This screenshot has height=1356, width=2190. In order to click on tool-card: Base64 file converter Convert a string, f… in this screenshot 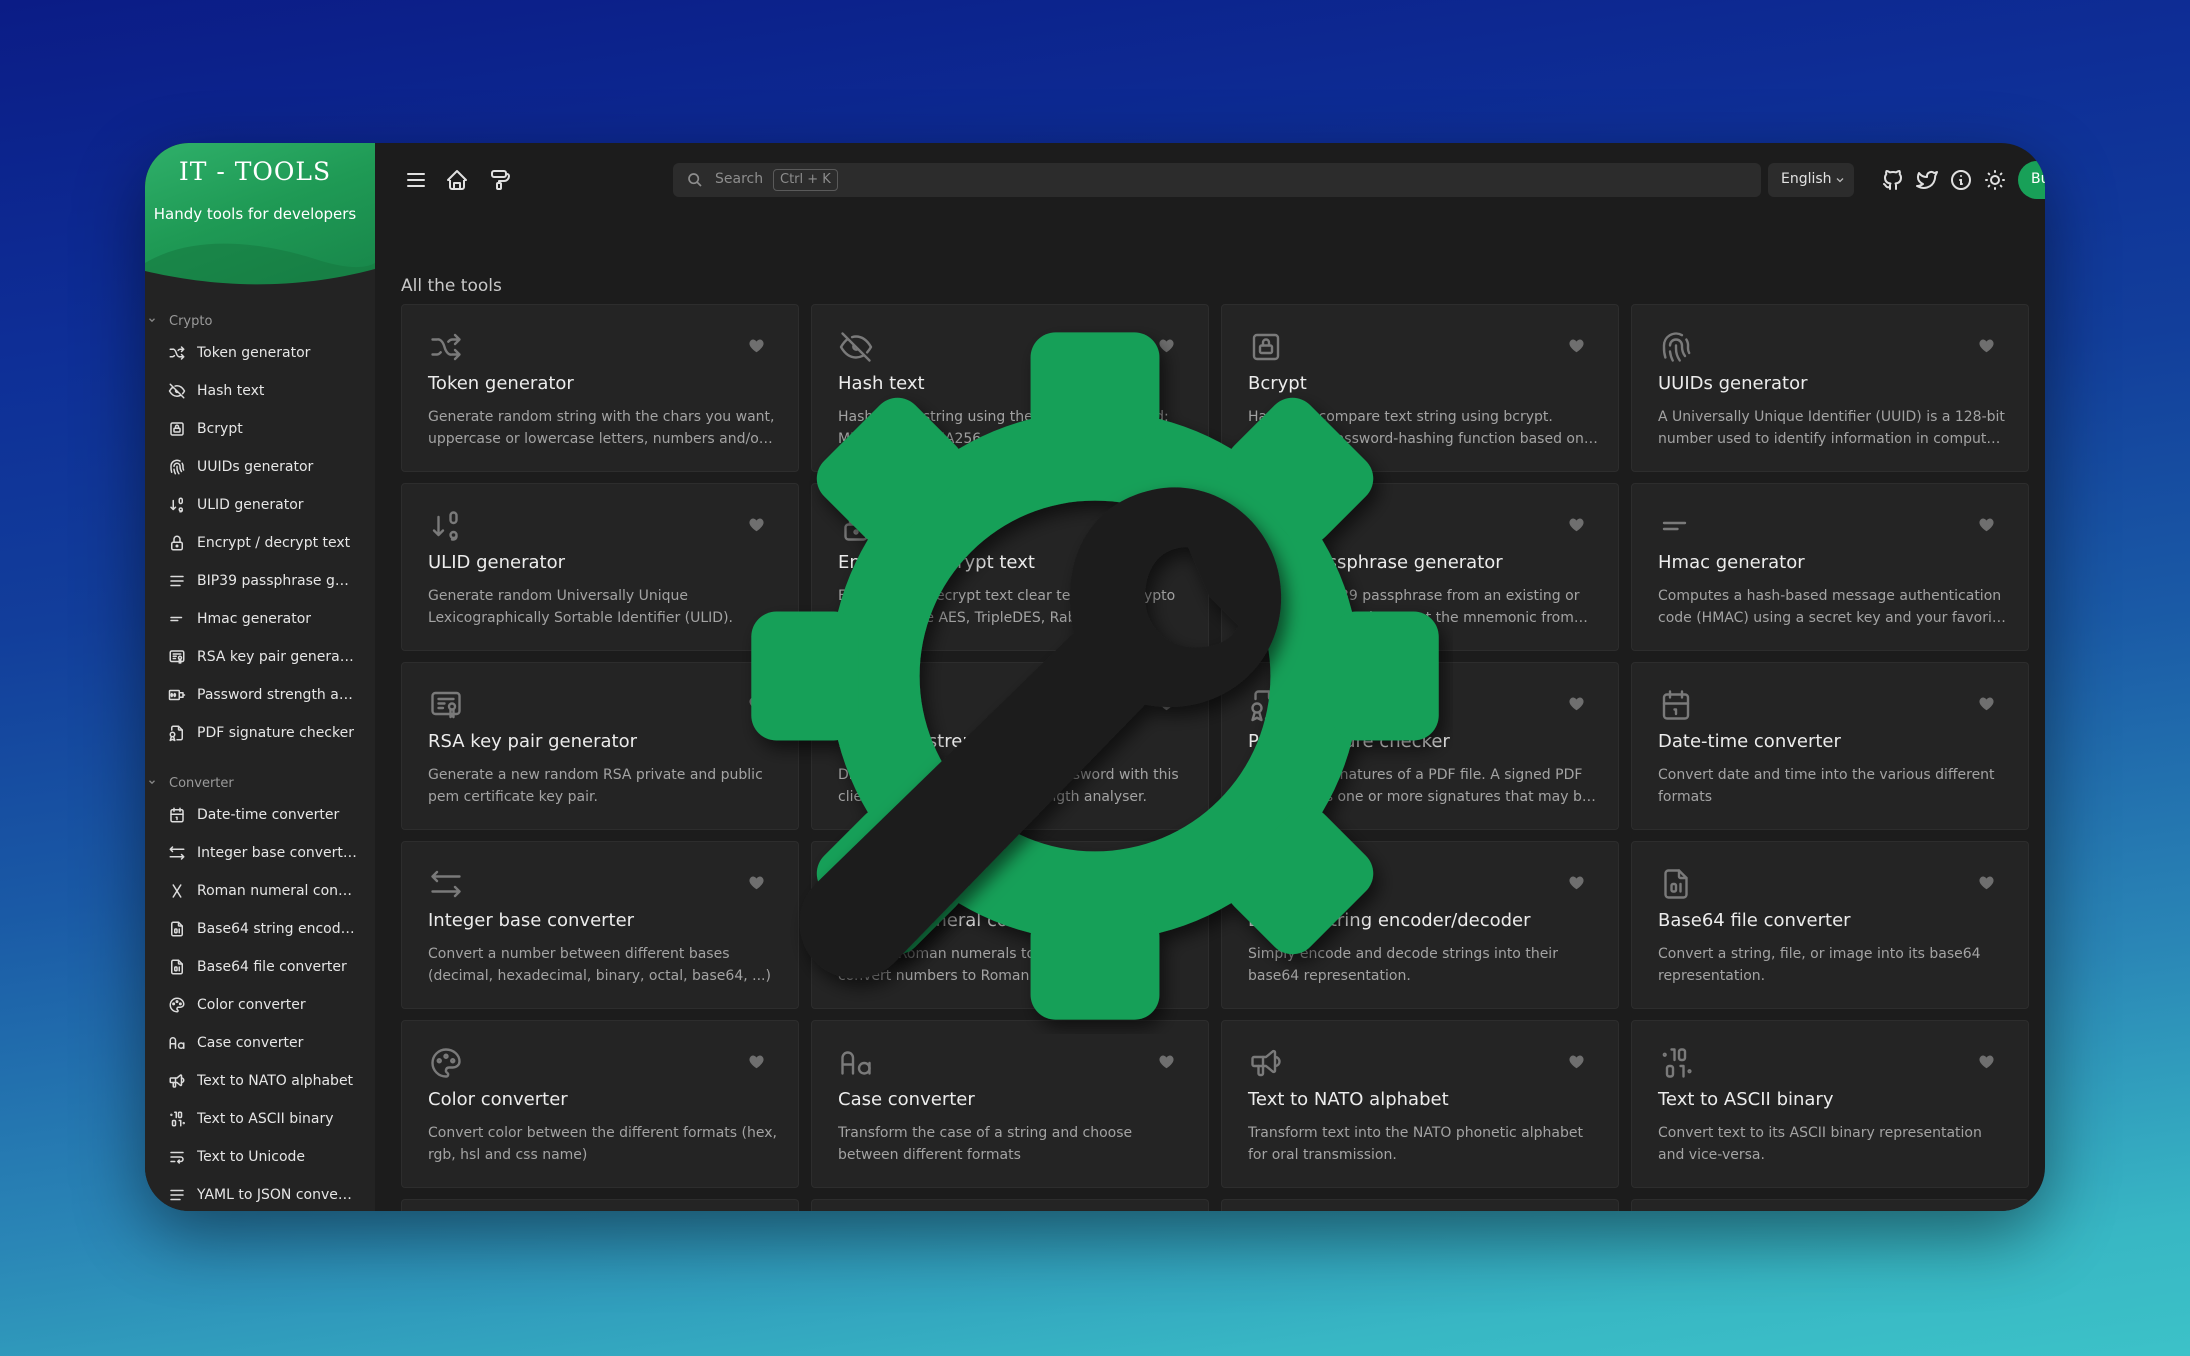, I will do `click(1830, 925)`.